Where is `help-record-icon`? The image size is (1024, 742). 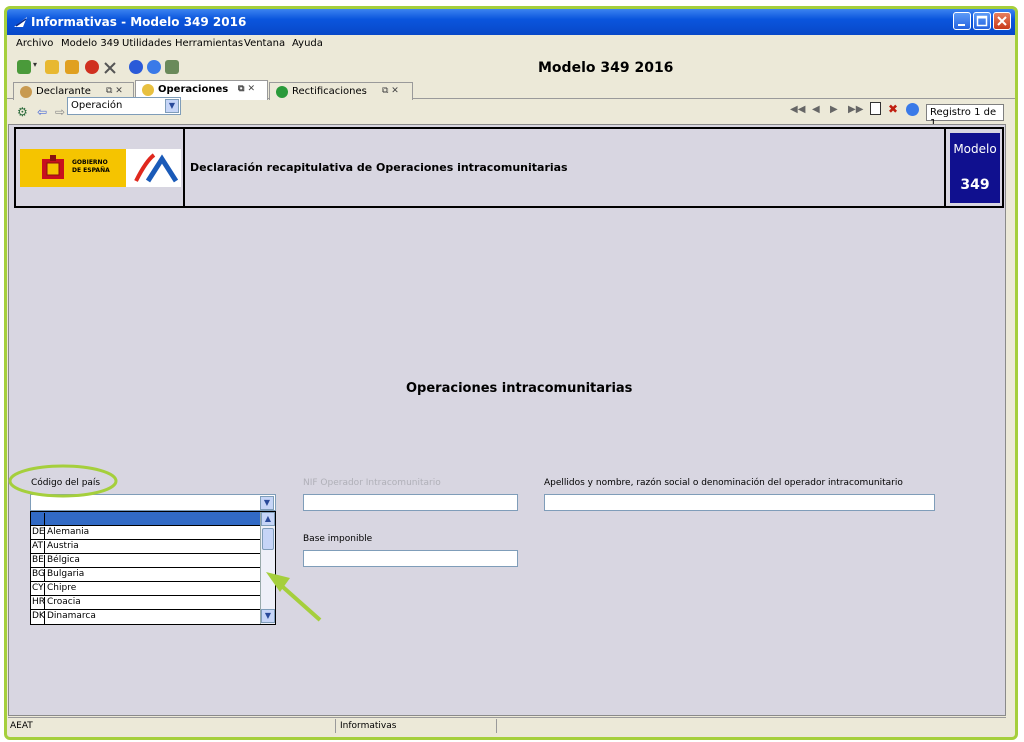 help-record-icon is located at coordinates (912, 109).